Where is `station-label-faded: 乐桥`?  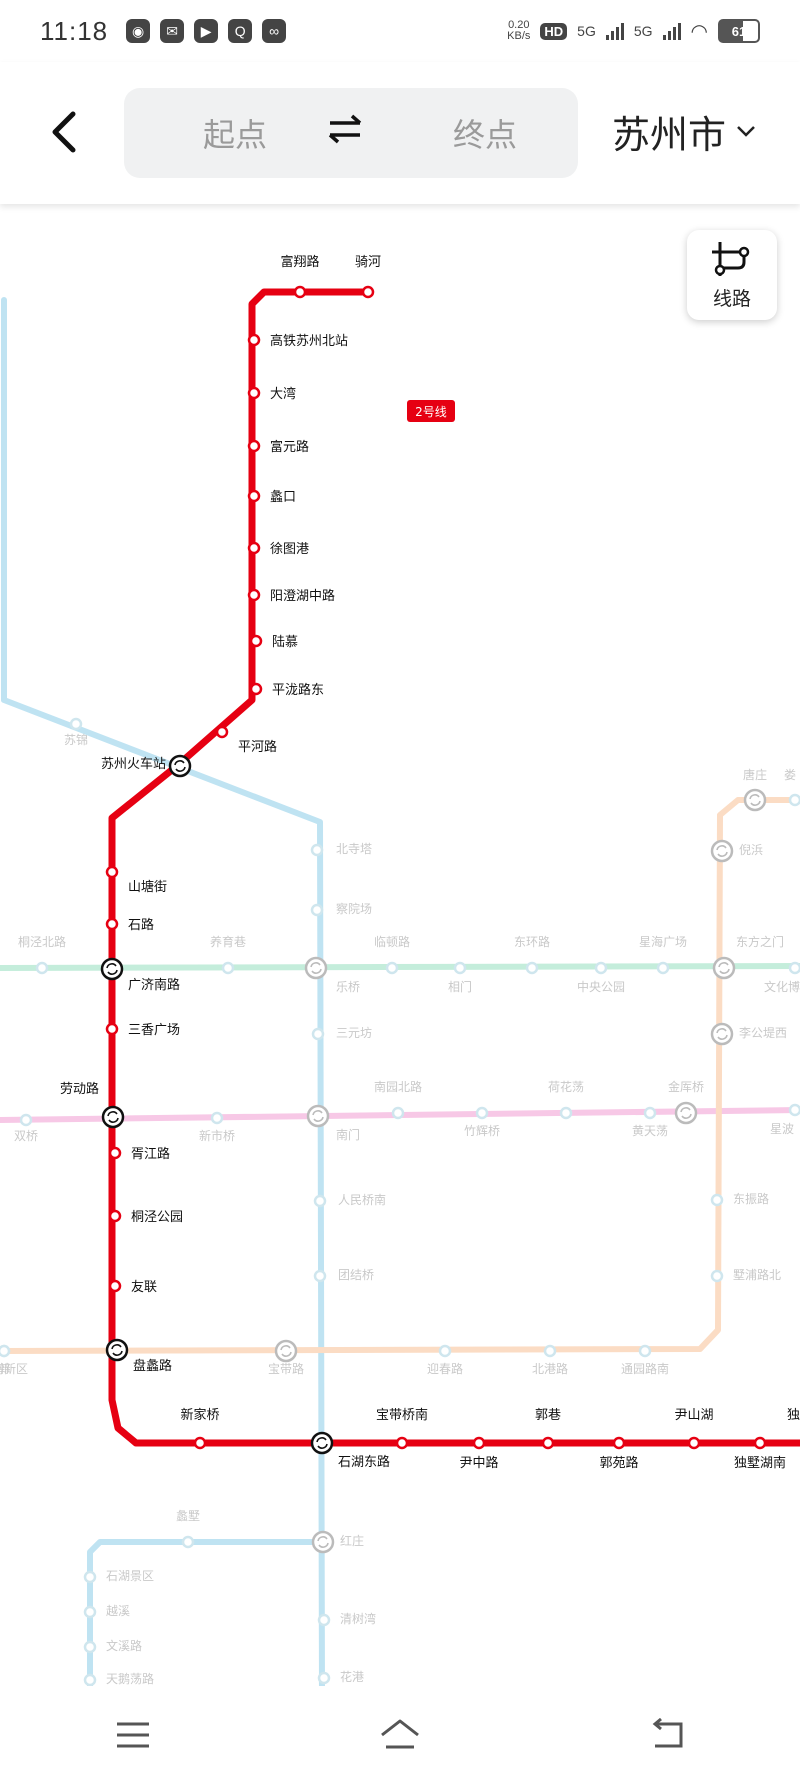
station-label-faded: 乐桥 is located at coordinates (348, 987).